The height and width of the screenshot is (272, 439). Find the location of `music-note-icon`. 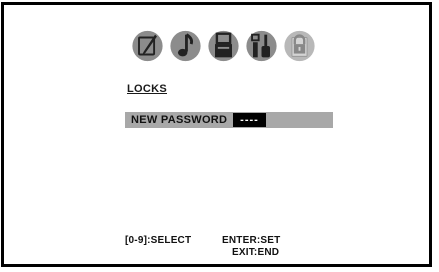

music-note-icon is located at coordinates (185, 46).